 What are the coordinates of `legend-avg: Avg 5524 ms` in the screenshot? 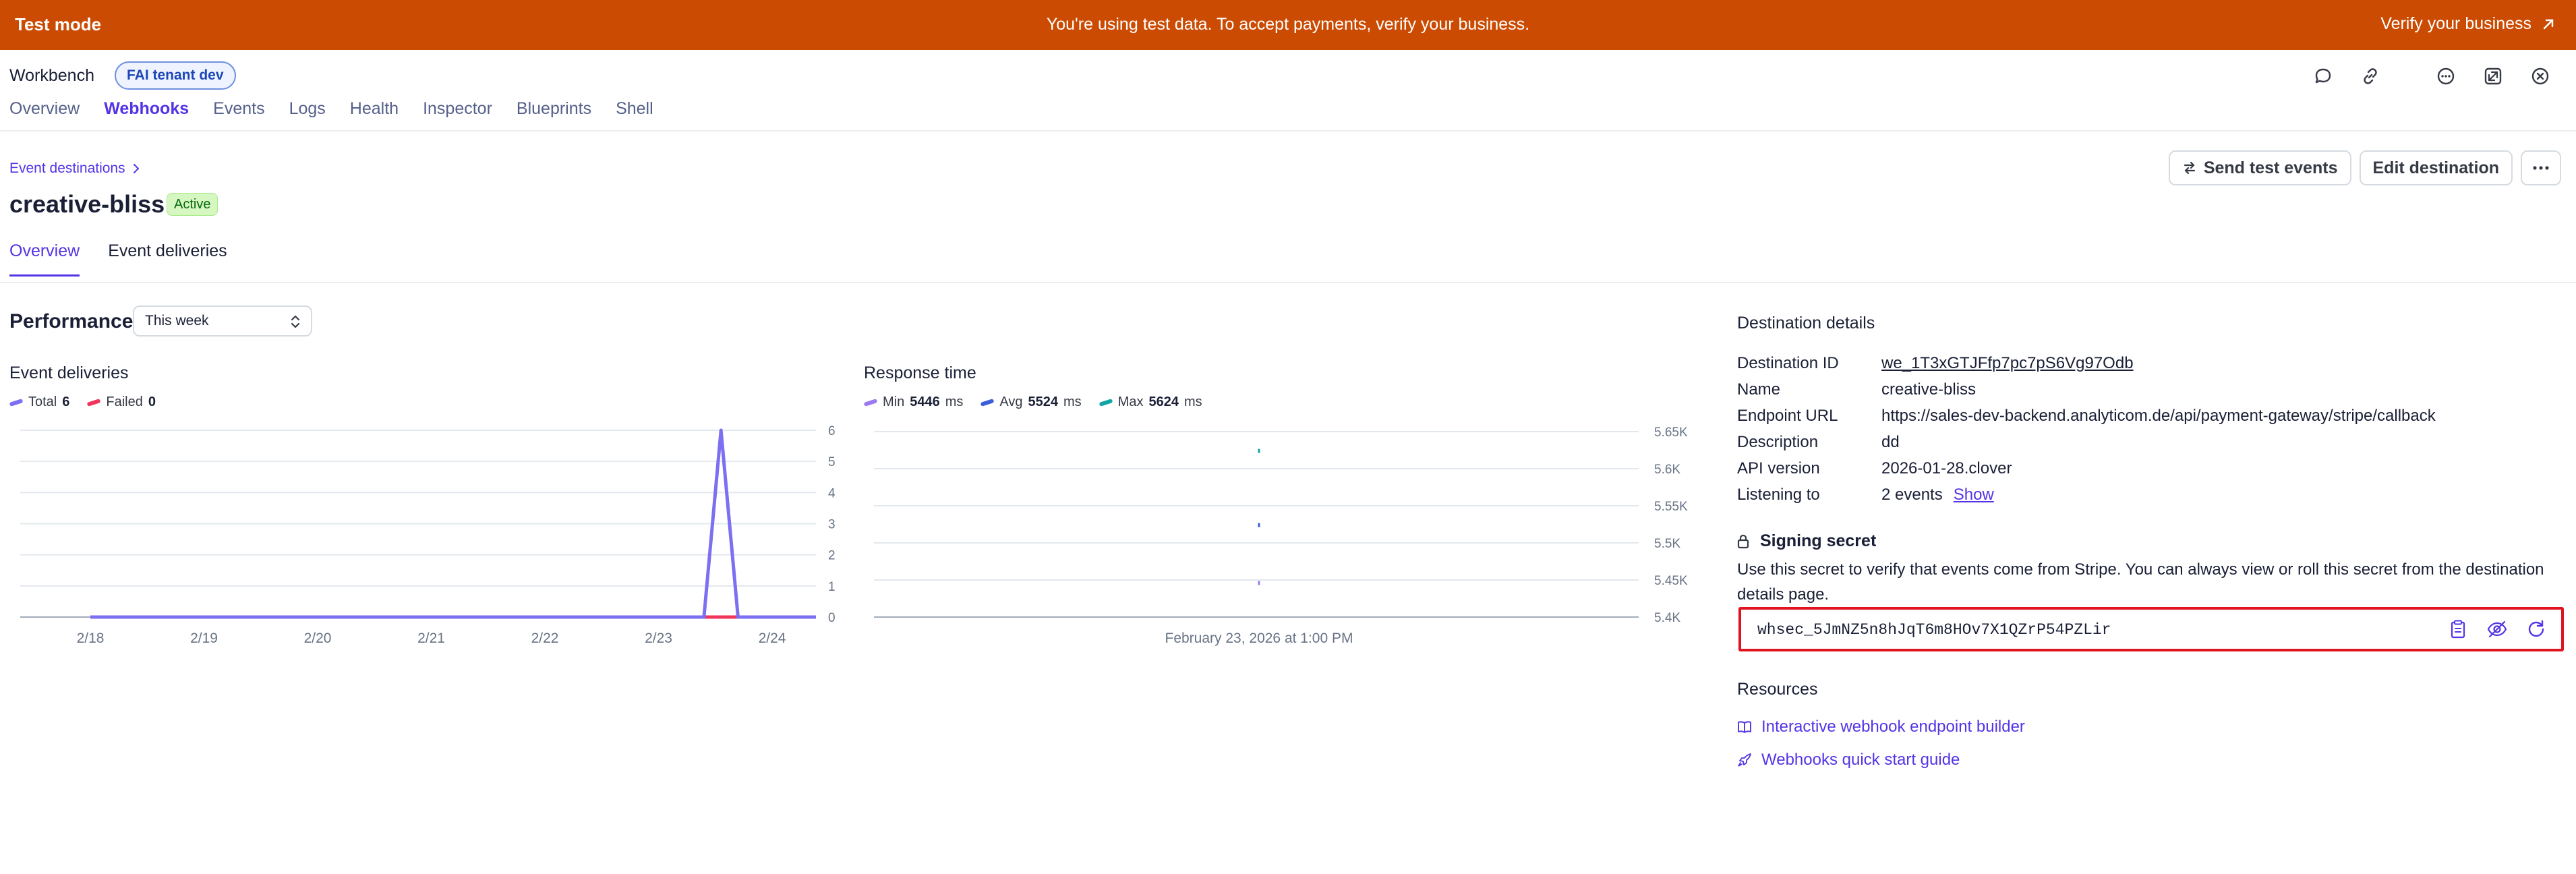 It's located at (1031, 402).